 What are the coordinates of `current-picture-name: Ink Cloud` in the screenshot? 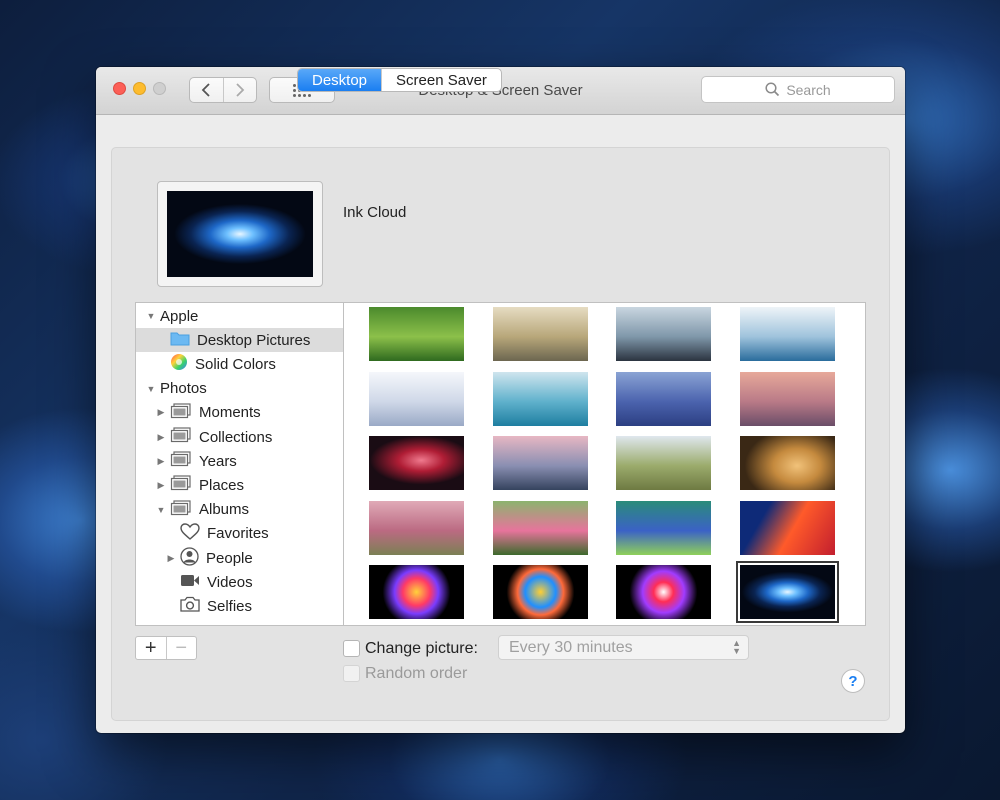 It's located at (375, 212).